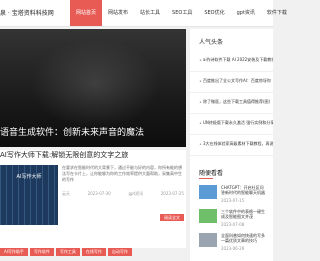 The width and height of the screenshot is (320, 261). What do you see at coordinates (238, 81) in the screenshot?
I see `hot-item-title: 百度推出了全公文写作AI：百度惊讶你` at bounding box center [238, 81].